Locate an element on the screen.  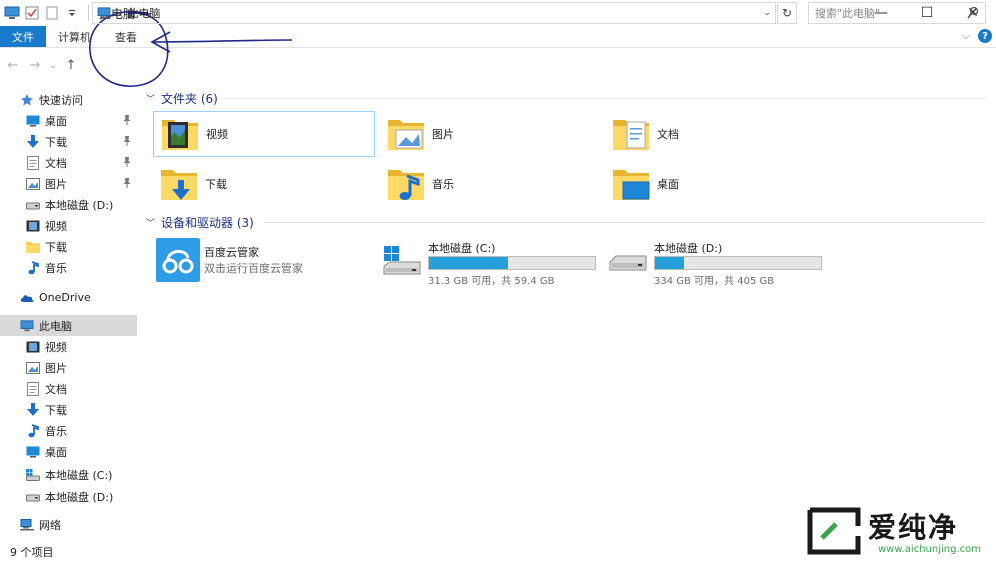
drive-tile-c: 本地磁盘 (C:) 31.3 GB 可用，共 59.4 GB is located at coordinates (491, 262).